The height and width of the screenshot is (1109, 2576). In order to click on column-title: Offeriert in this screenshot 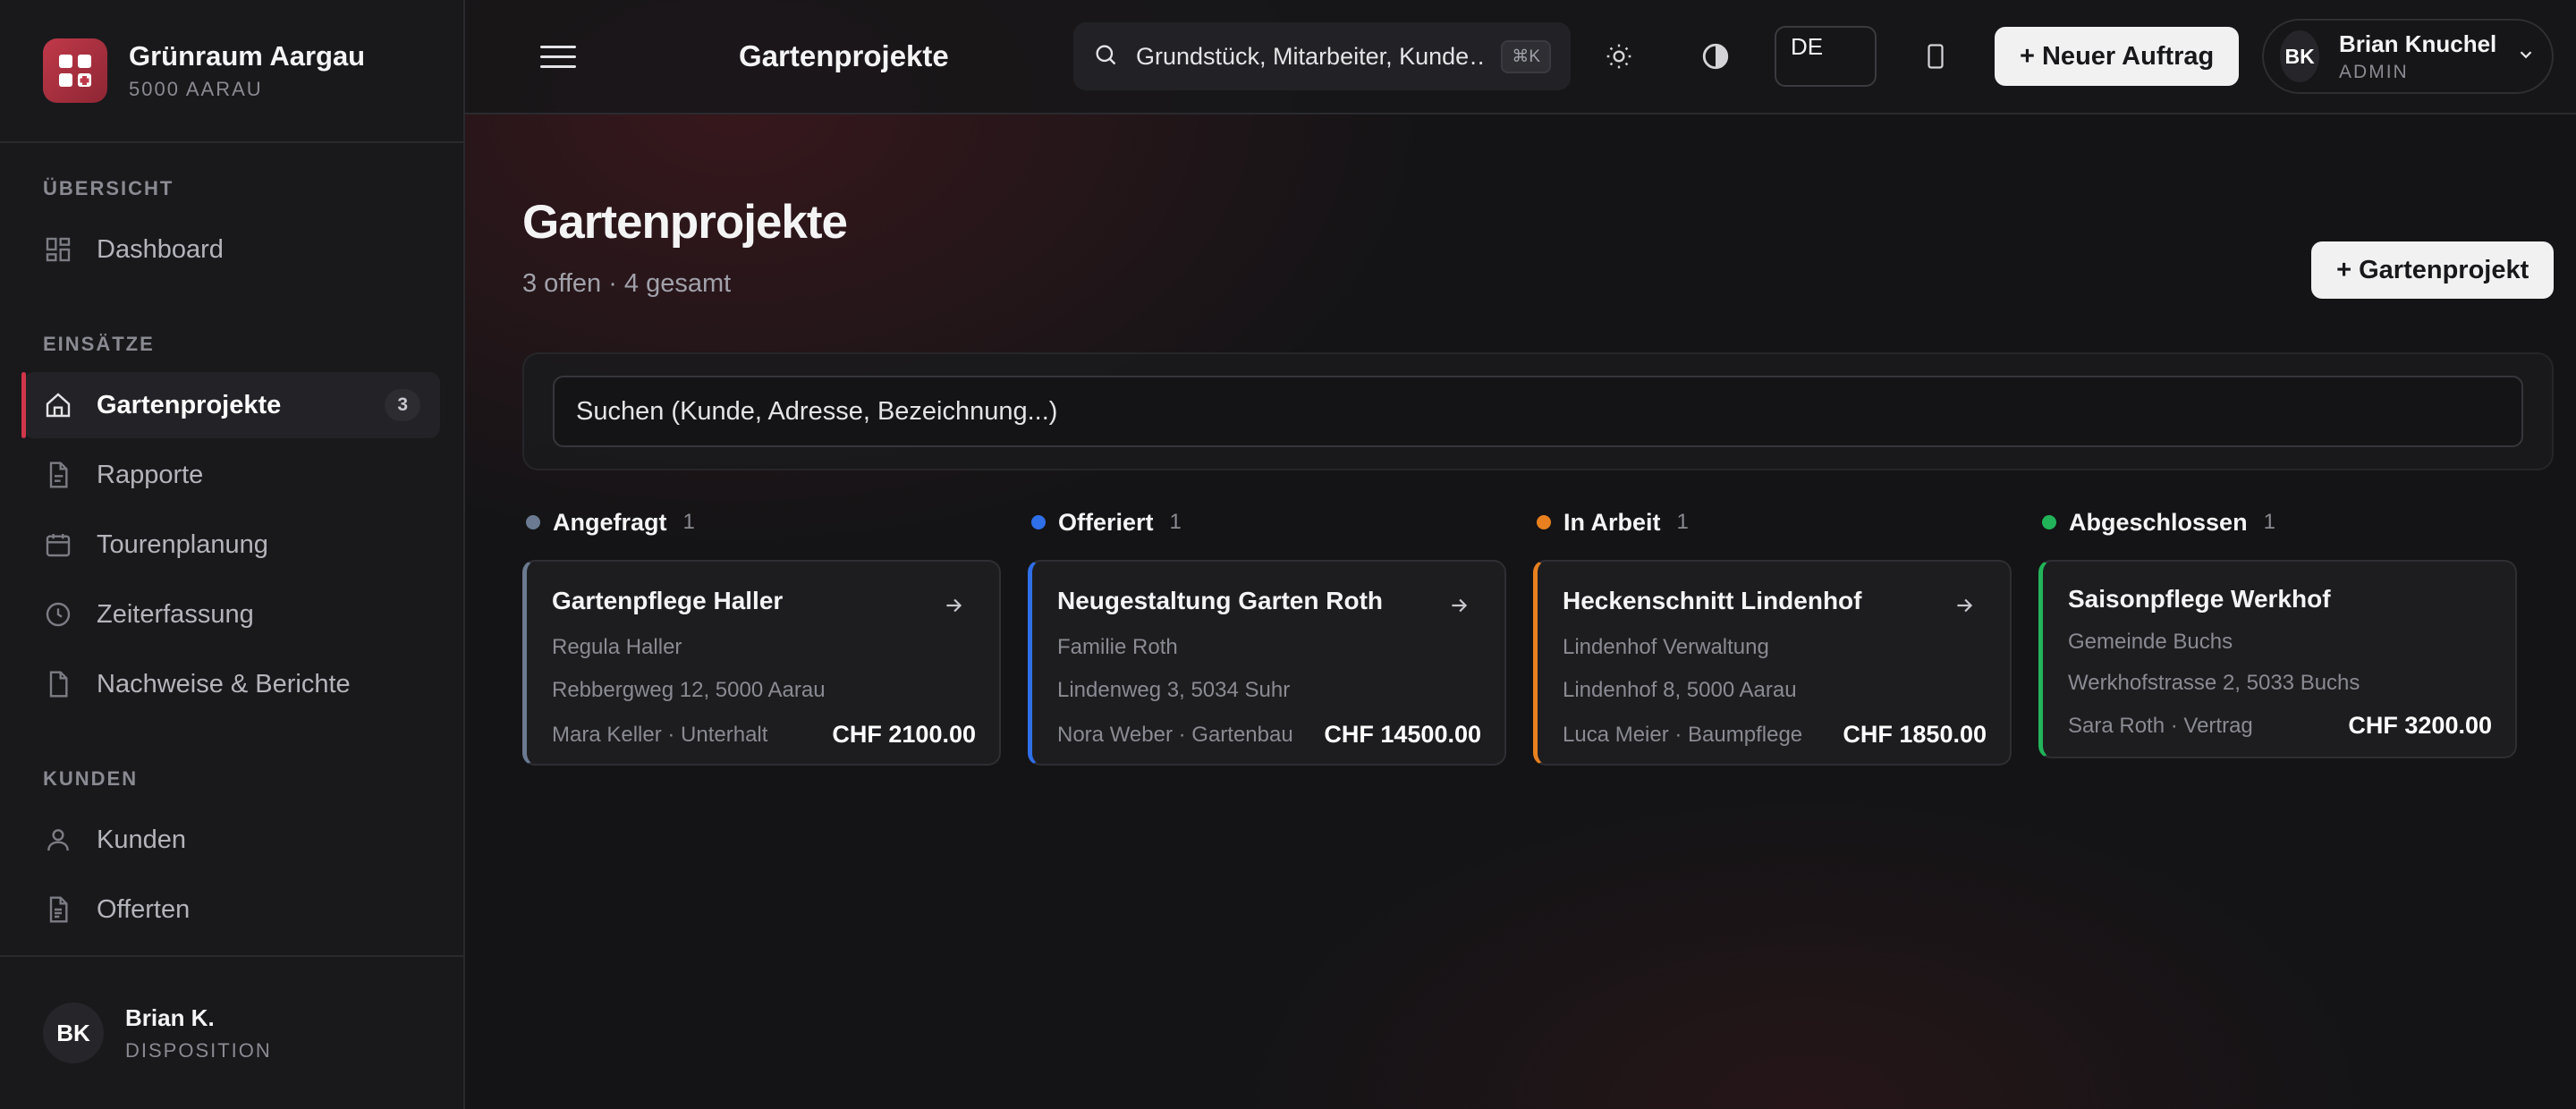, I will do `click(1106, 522)`.